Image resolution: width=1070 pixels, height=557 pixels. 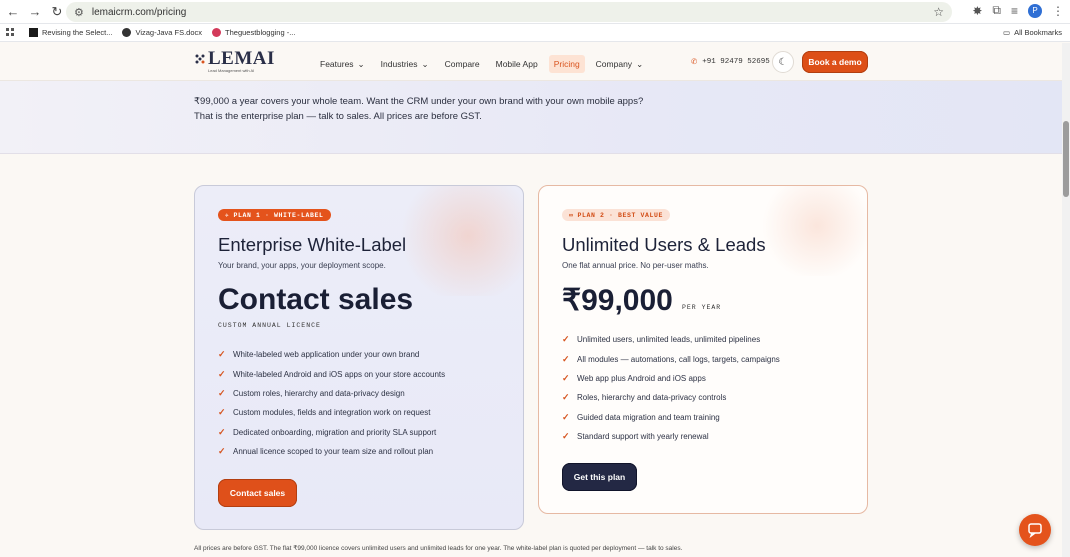 What do you see at coordinates (13, 12) in the screenshot?
I see `back-icon: ←` at bounding box center [13, 12].